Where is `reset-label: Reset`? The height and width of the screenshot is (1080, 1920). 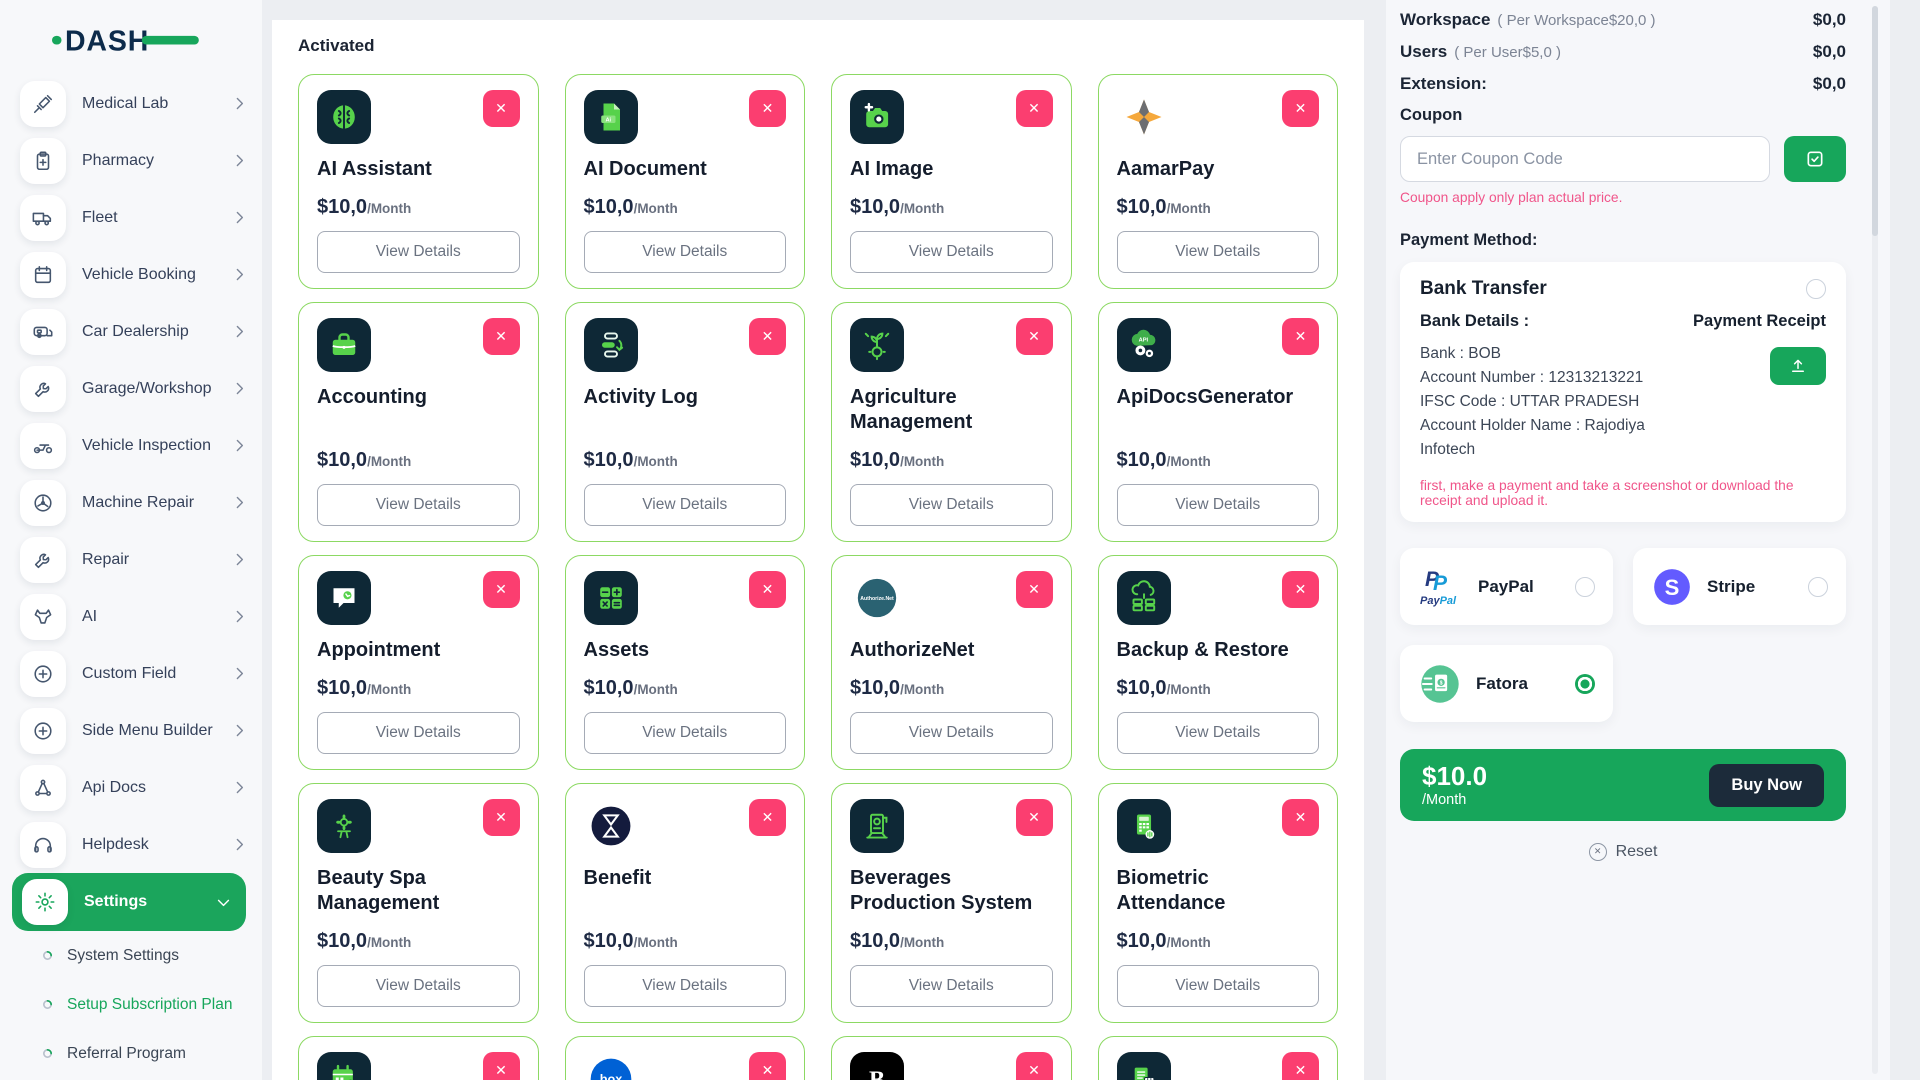 reset-label: Reset is located at coordinates (1636, 851).